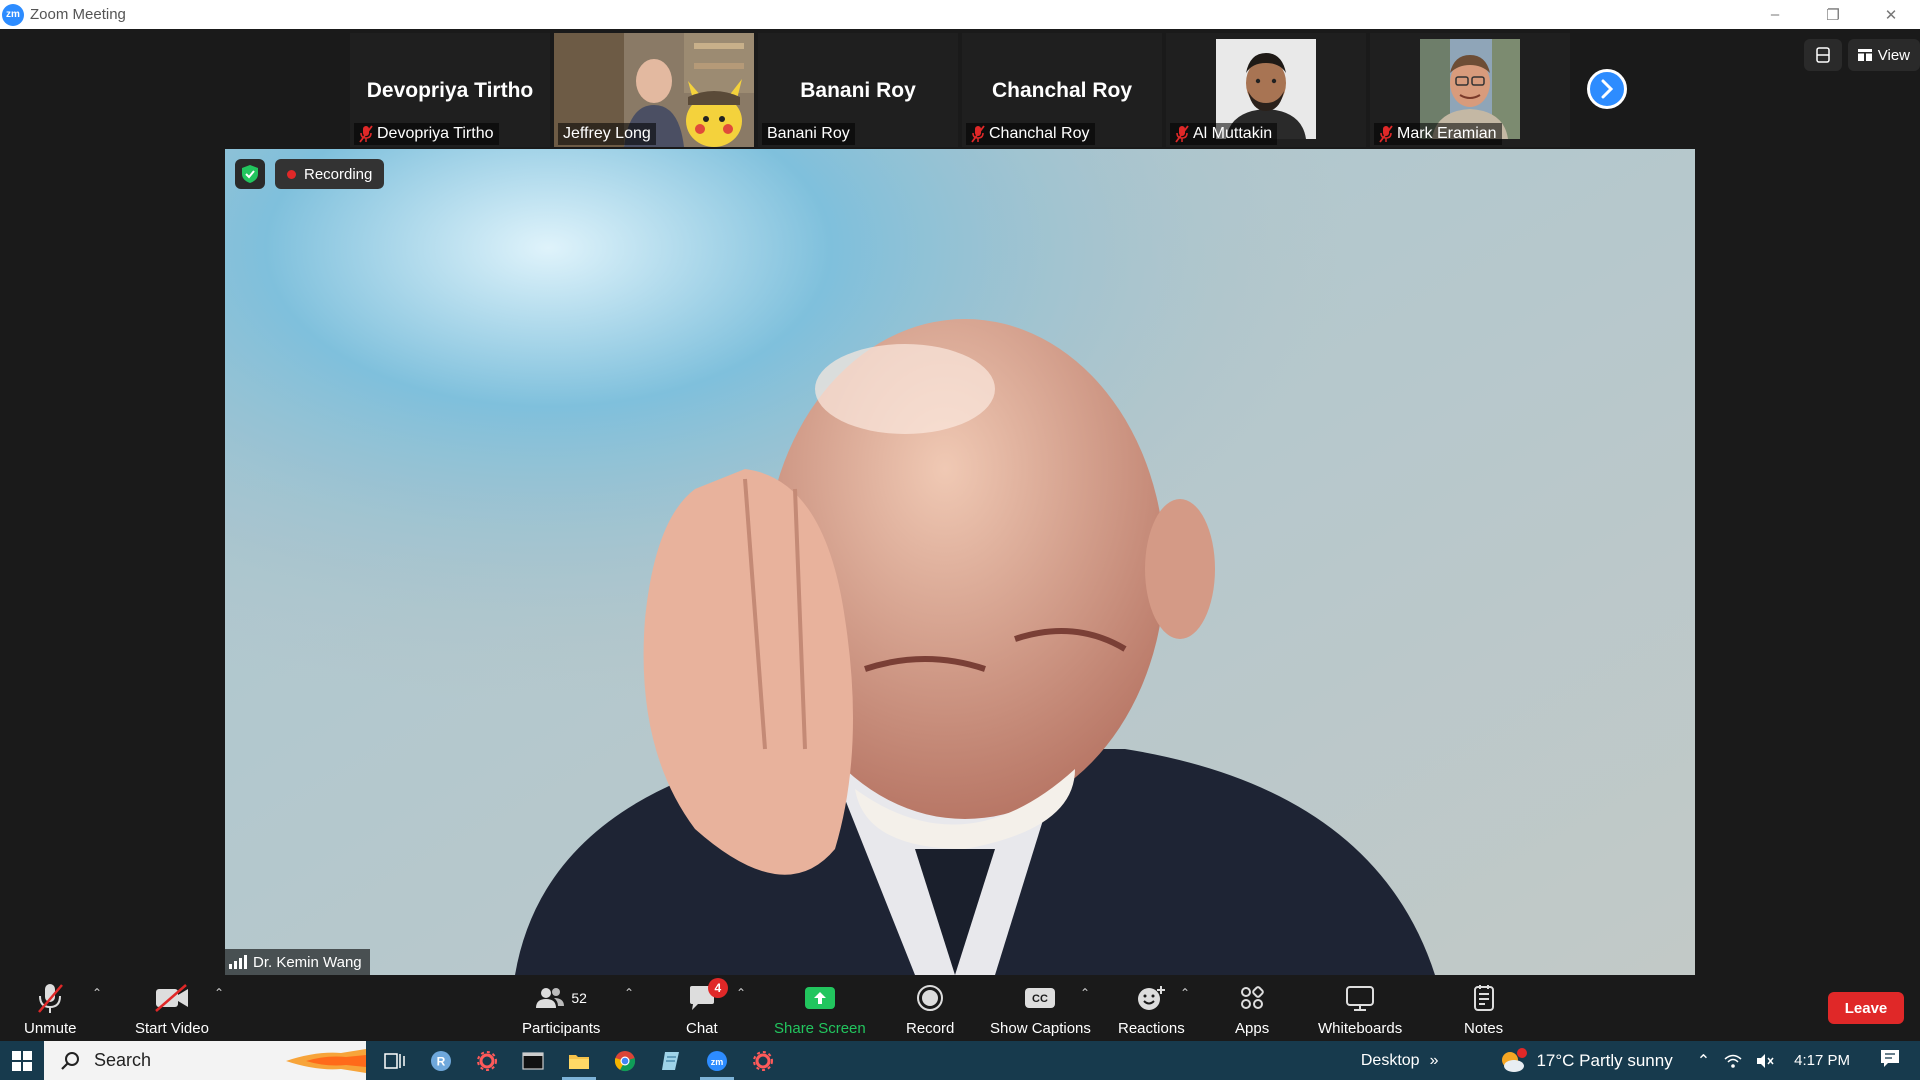 The width and height of the screenshot is (1920, 1080). What do you see at coordinates (70, 1060) in the screenshot?
I see `search-icon` at bounding box center [70, 1060].